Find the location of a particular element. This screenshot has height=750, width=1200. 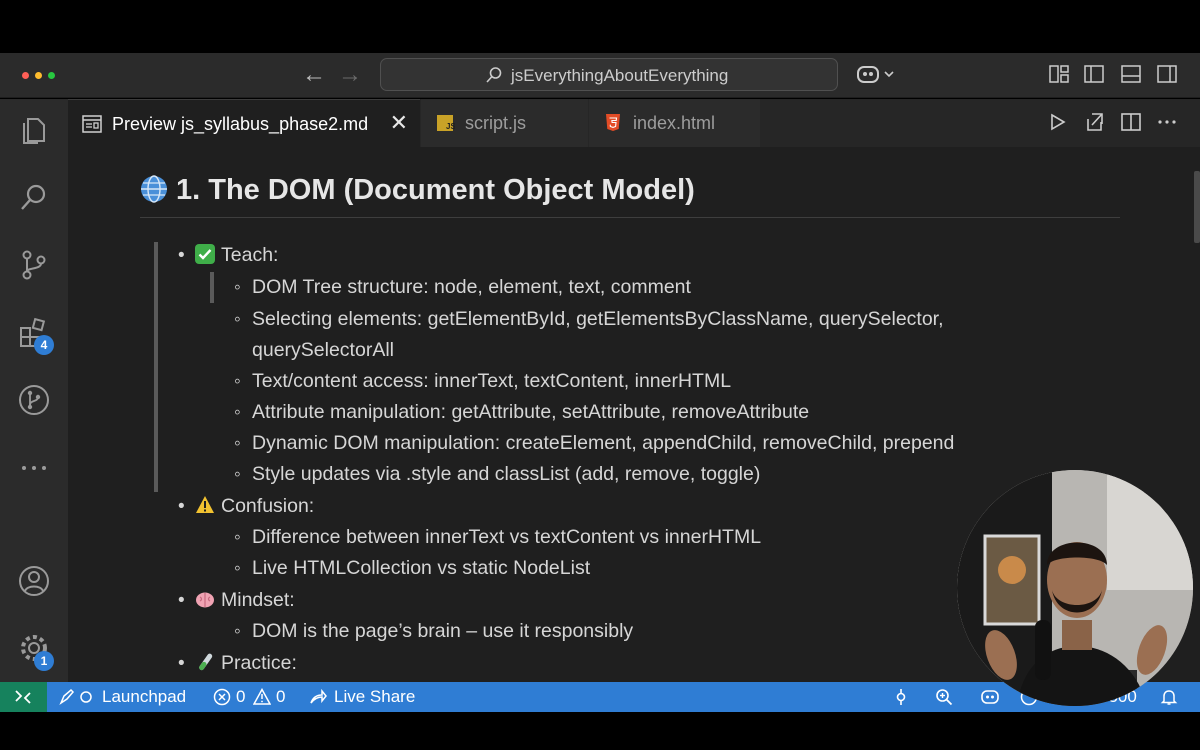

minimize-window-dot is located at coordinates (38, 75).